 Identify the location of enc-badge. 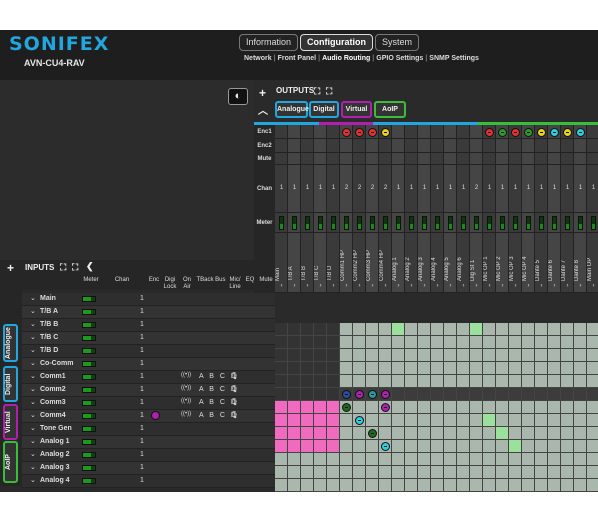
(155, 415).